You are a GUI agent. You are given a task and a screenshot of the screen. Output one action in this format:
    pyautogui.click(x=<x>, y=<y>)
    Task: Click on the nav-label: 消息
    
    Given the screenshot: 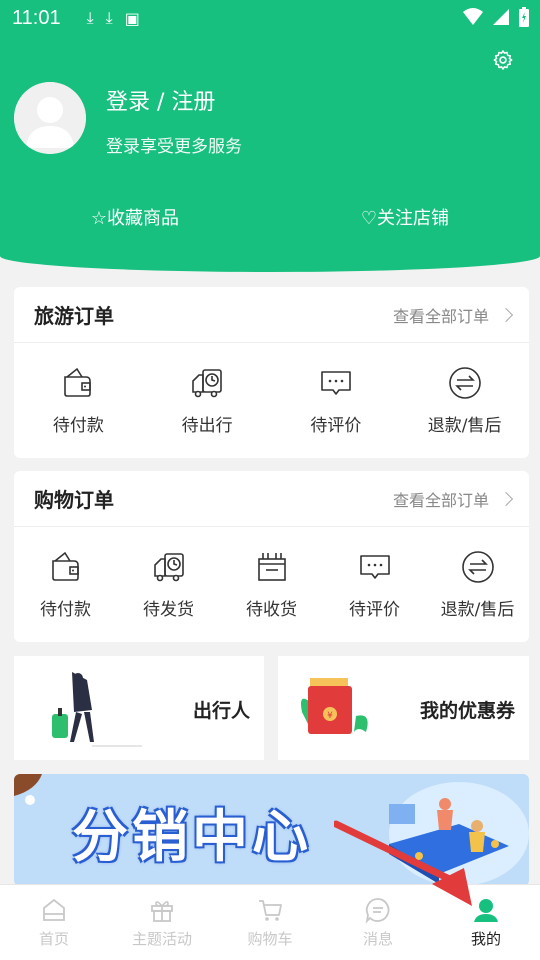 What is the action you would take?
    pyautogui.click(x=377, y=939)
    